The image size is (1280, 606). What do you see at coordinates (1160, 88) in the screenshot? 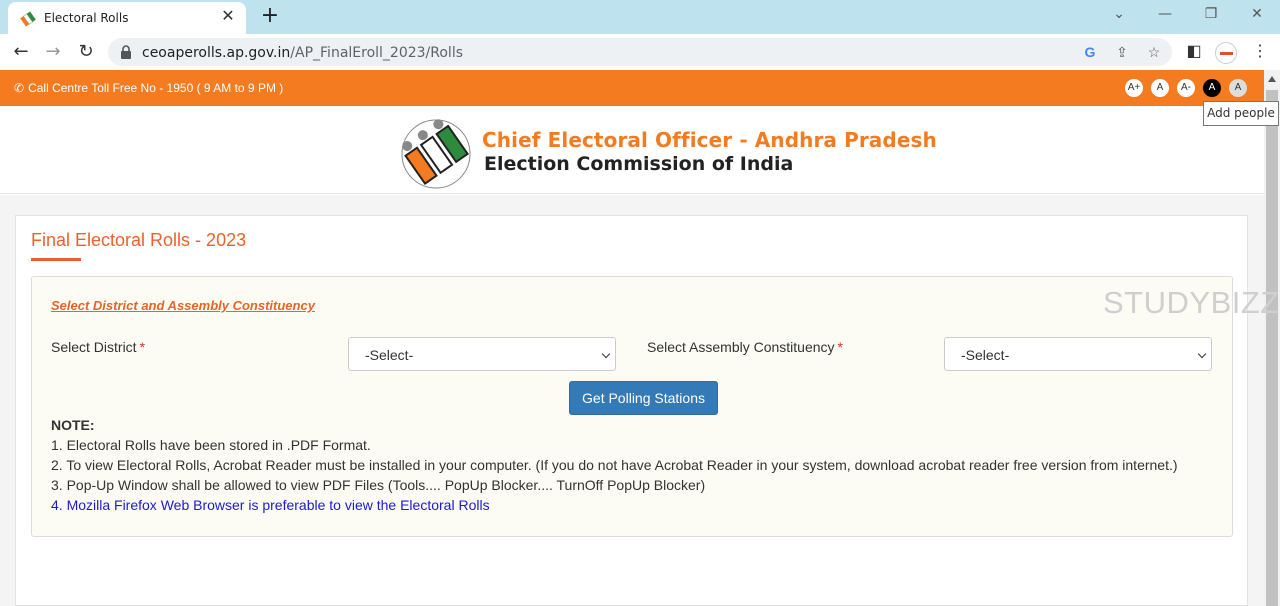
I see `font-normal-button: A` at bounding box center [1160, 88].